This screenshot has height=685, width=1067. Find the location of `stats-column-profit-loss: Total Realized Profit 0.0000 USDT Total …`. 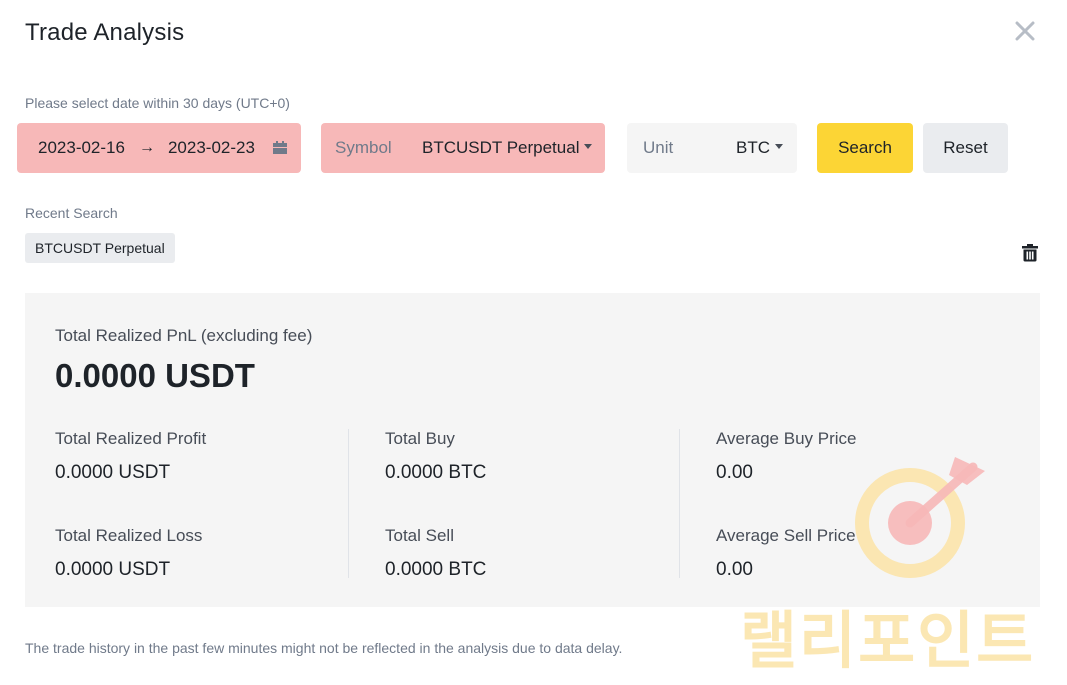

stats-column-profit-loss: Total Realized Profit 0.0000 USDT Total … is located at coordinates (205, 506).